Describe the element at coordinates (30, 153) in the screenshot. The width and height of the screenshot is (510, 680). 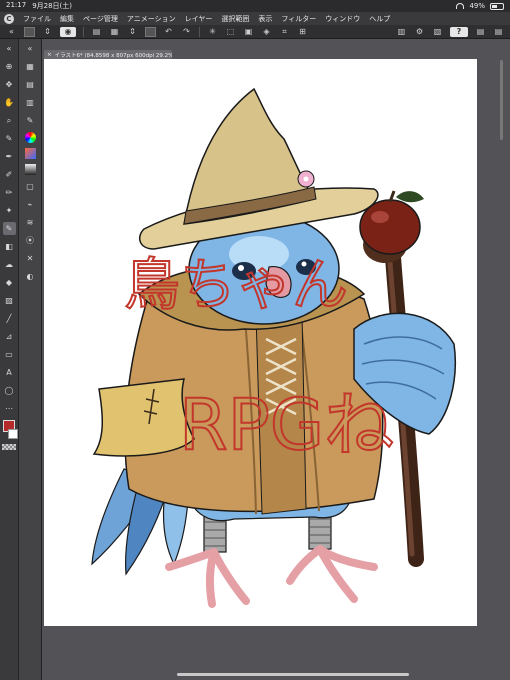
I see `color-slider-icon` at that location.